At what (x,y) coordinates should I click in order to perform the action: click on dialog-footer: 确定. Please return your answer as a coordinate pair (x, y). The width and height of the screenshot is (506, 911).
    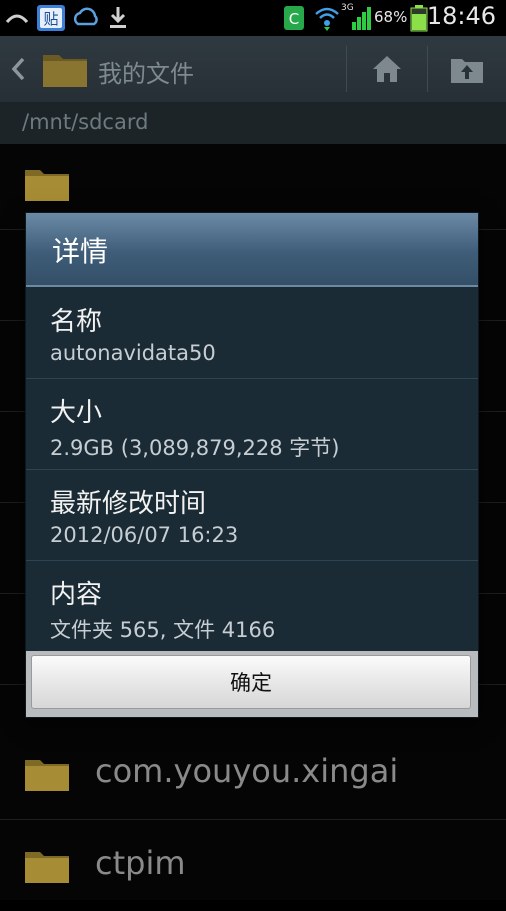
    Looking at the image, I should click on (252, 684).